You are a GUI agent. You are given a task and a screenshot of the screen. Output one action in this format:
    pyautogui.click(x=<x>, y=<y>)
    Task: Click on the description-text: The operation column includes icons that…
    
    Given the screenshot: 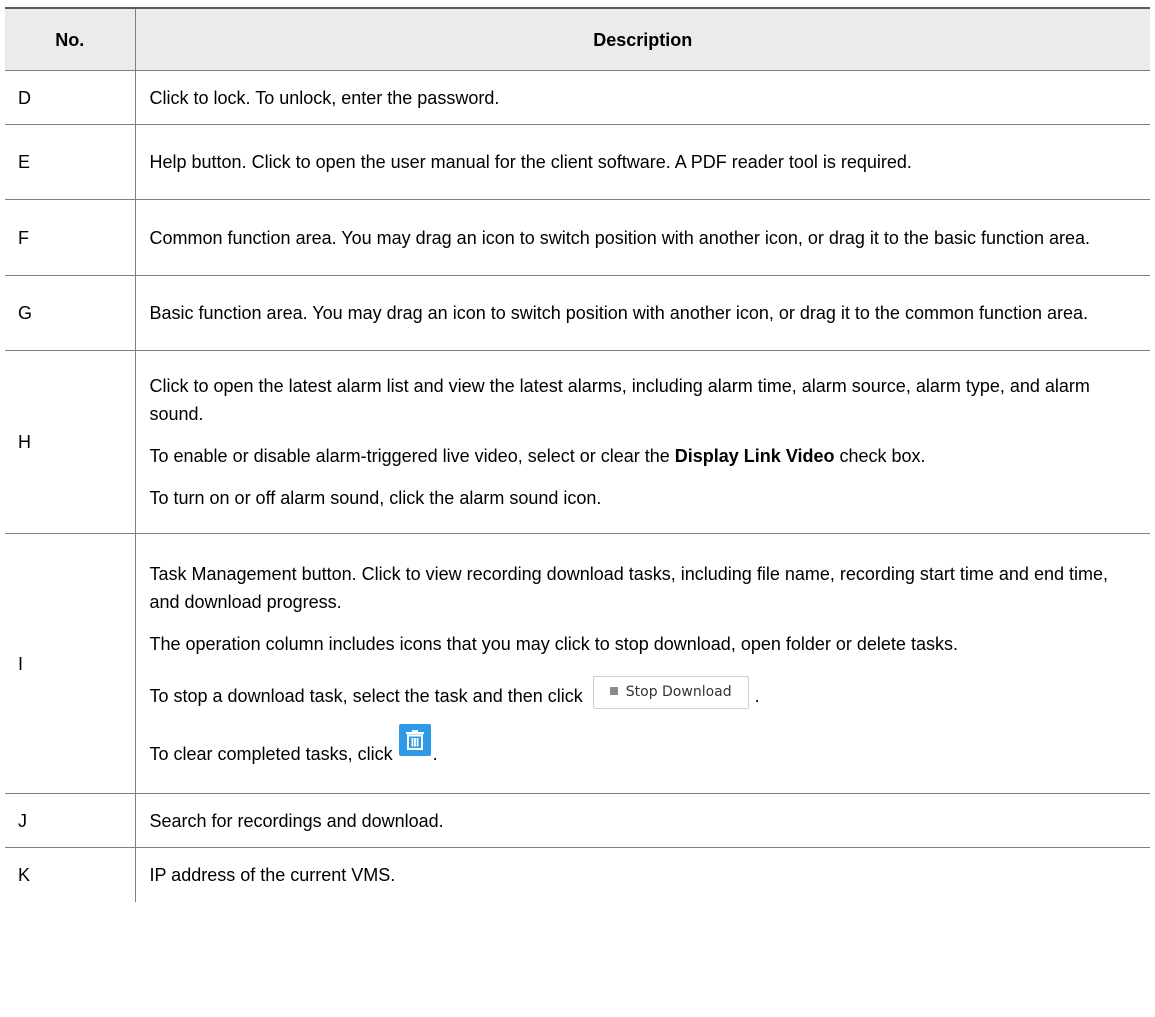 What is the action you would take?
    pyautogui.click(x=553, y=643)
    